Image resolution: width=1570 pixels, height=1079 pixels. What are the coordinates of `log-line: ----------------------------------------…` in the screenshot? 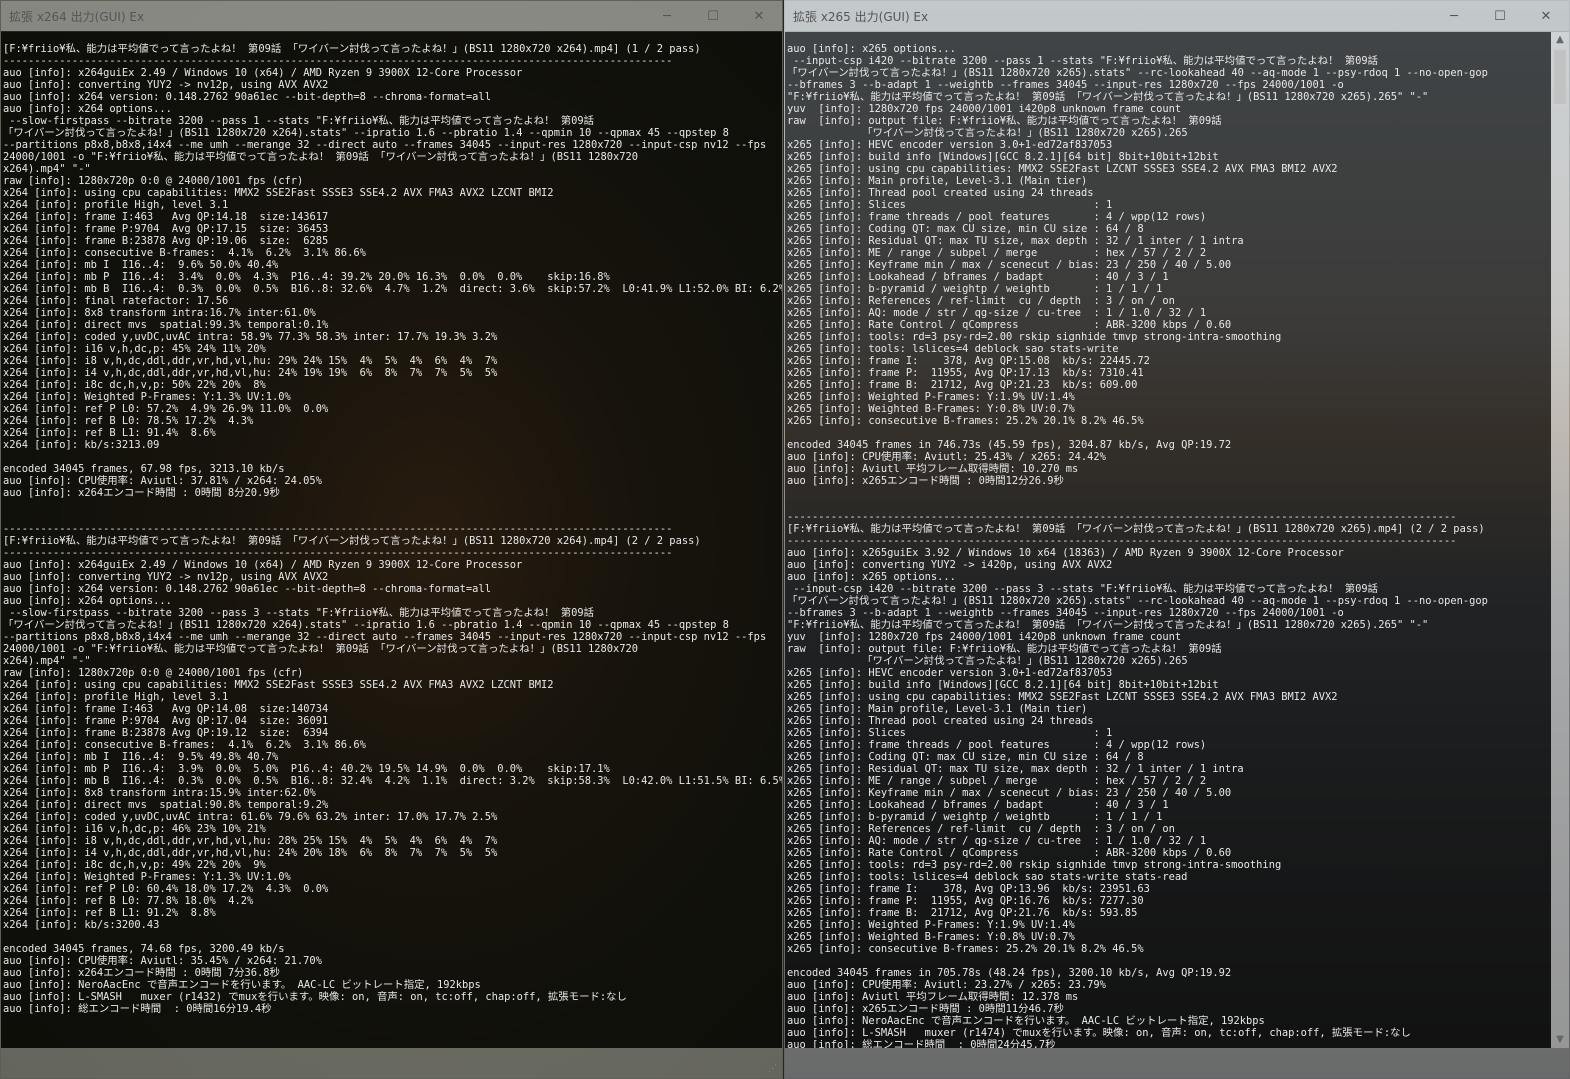 It's located at (338, 529).